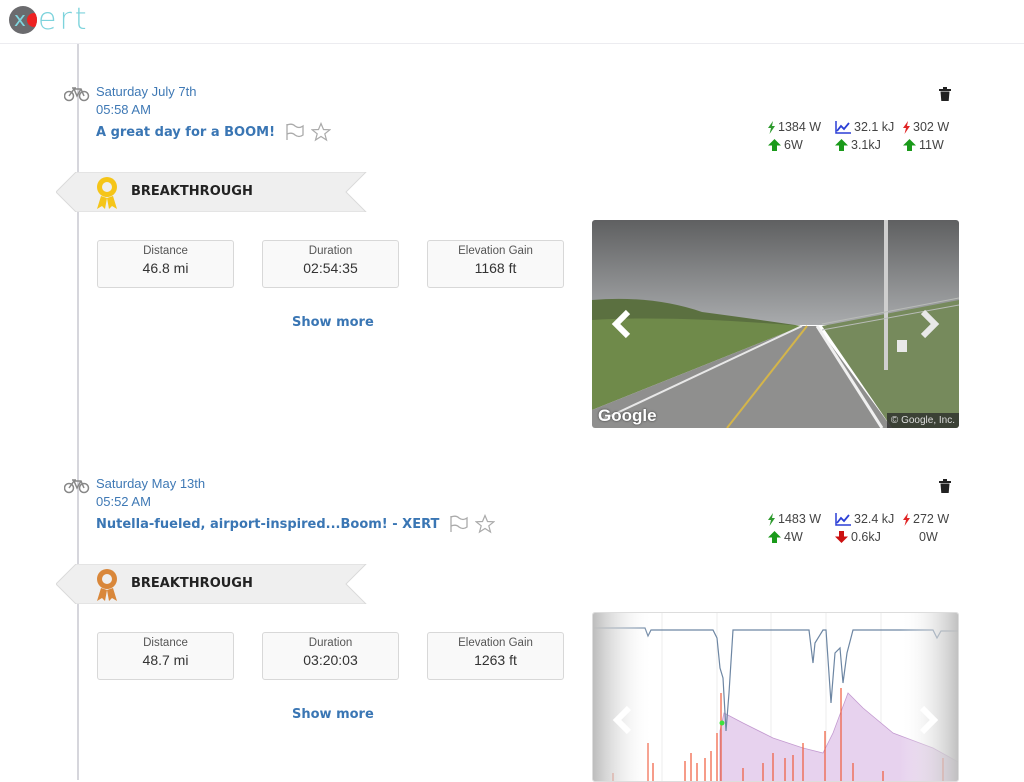 This screenshot has height=782, width=1024. Describe the element at coordinates (841, 537) in the screenshot. I see `arrow-down-icon` at that location.